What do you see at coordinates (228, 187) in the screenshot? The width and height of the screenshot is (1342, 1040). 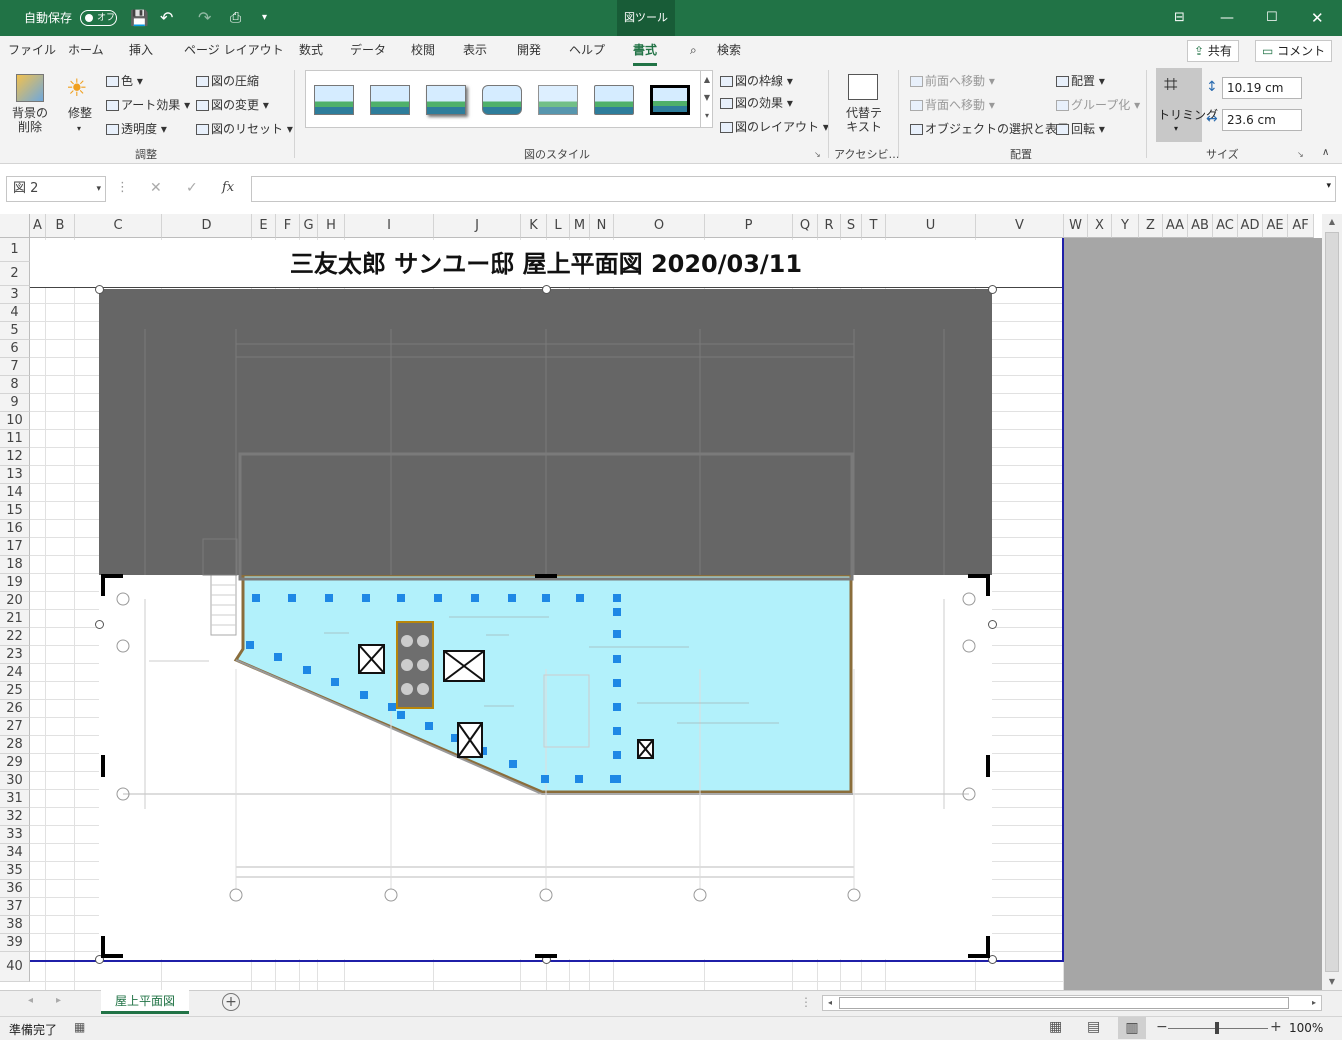 I see `insert-function-icon: fx` at bounding box center [228, 187].